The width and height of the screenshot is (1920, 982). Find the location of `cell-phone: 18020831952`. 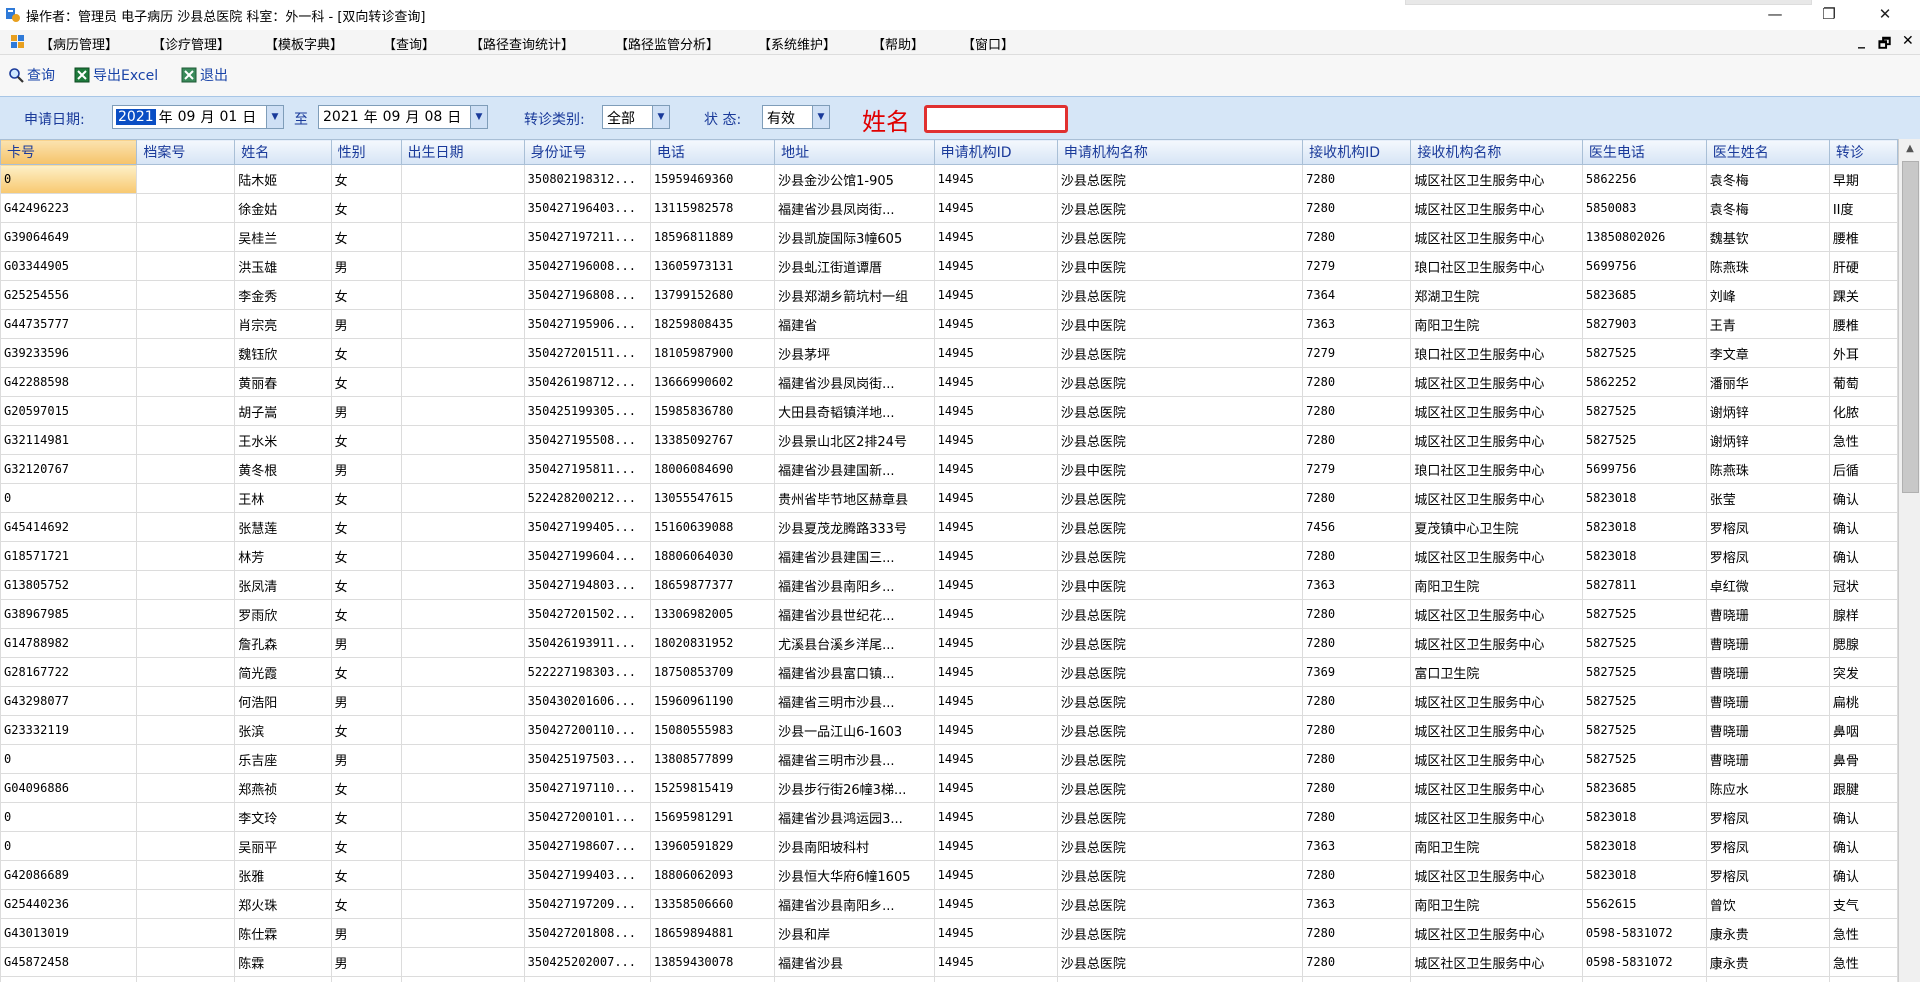

cell-phone: 18020831952 is located at coordinates (712, 643).